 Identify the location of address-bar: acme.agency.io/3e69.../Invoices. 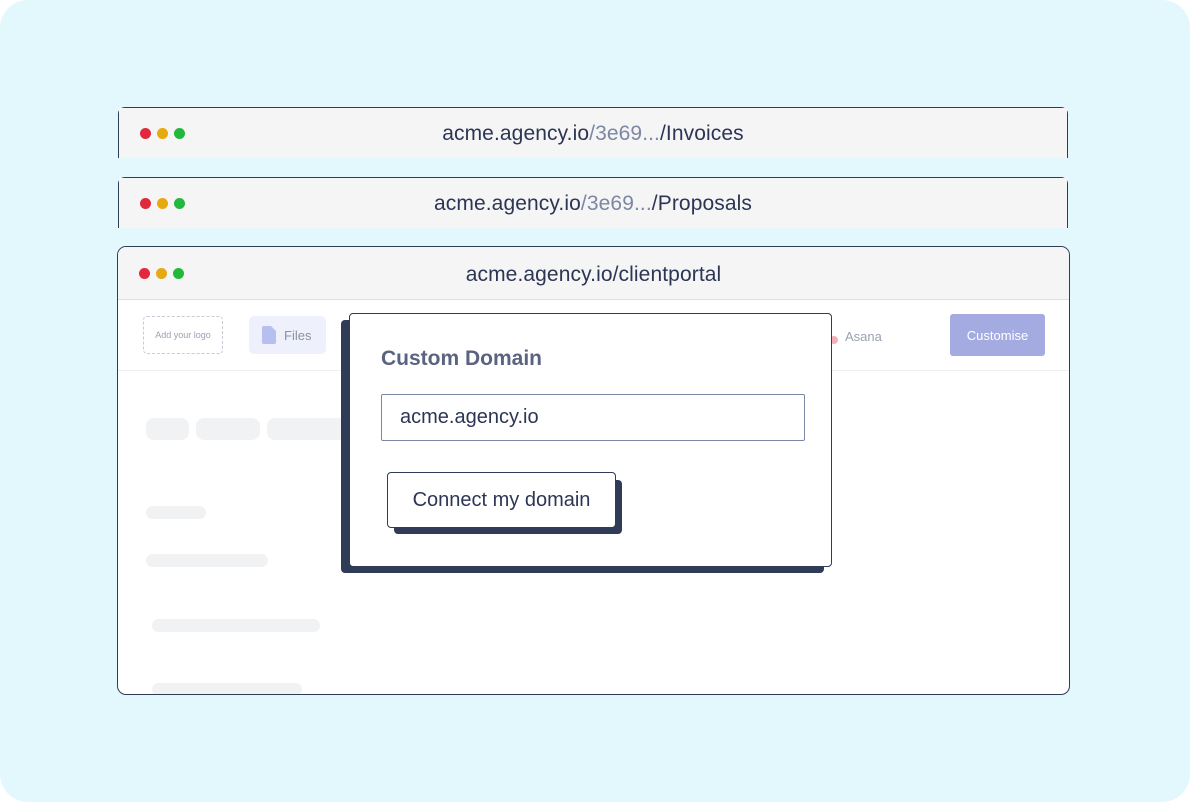
(593, 134).